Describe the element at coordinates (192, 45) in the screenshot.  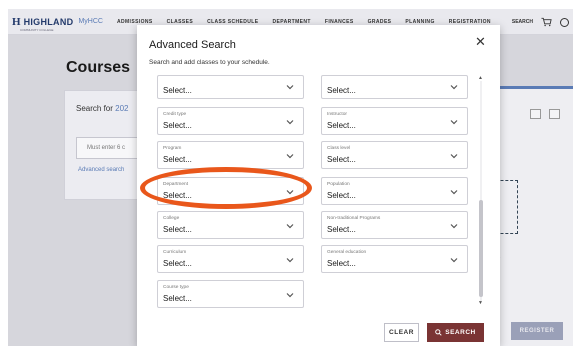
I see `modal-title: Advanced Search` at that location.